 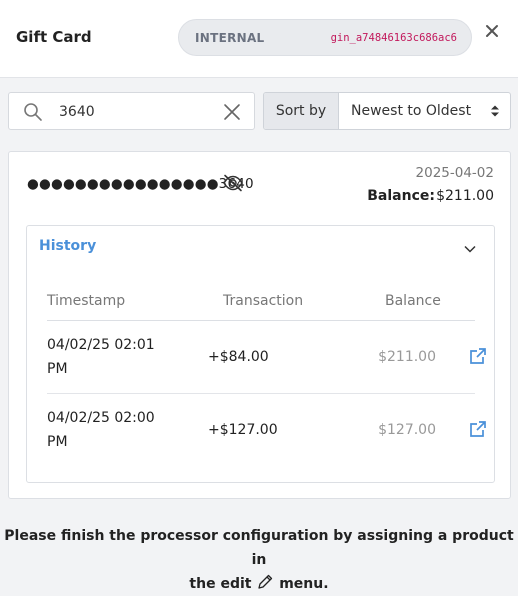 I want to click on environment-label: INTERNAL, so click(x=230, y=38).